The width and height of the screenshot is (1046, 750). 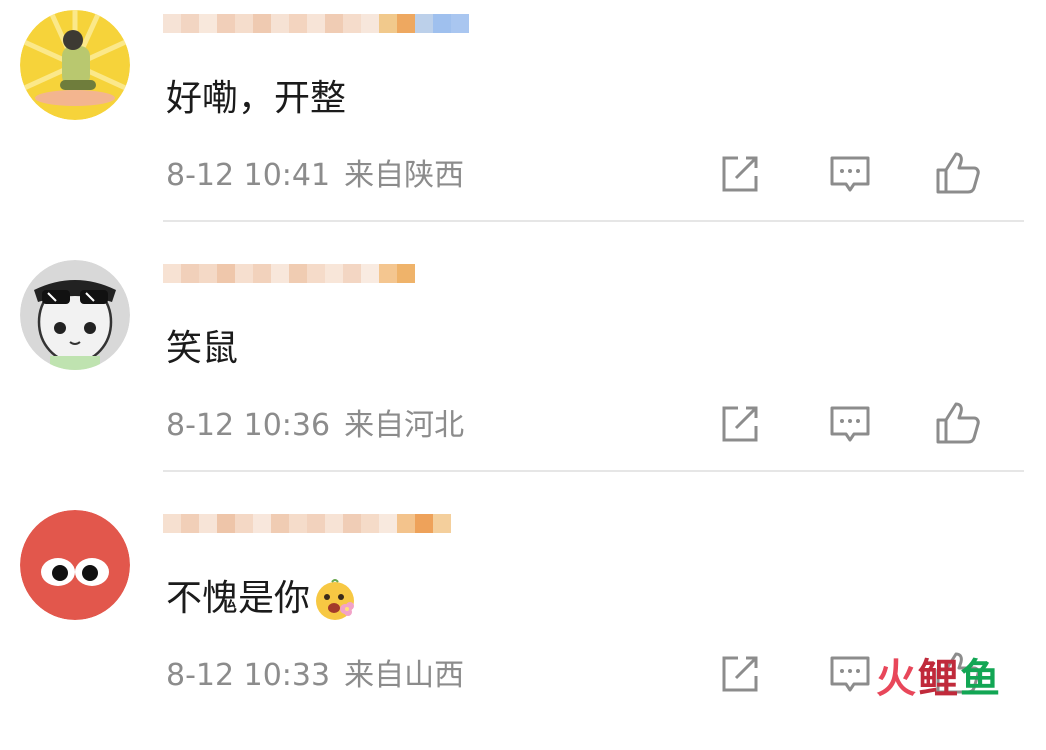 I want to click on comment-location: 来自河北, so click(x=404, y=425).